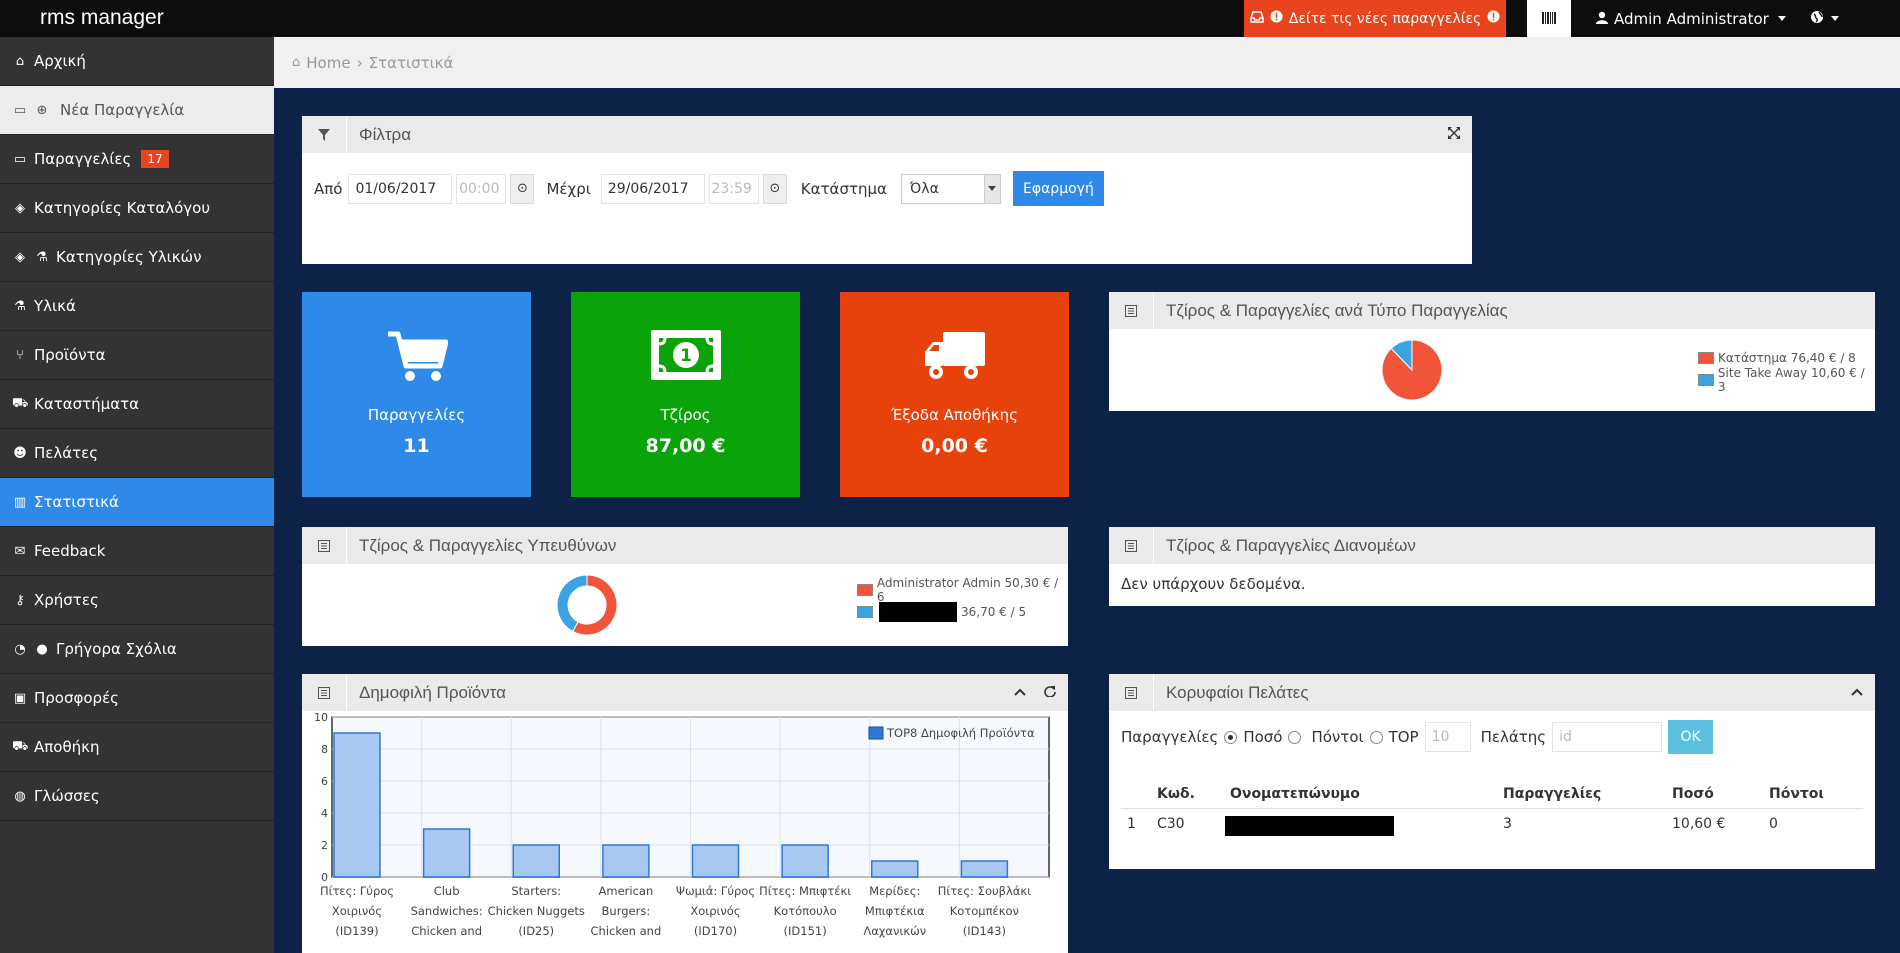 Image resolution: width=1900 pixels, height=953 pixels. I want to click on app-brand: rms manager, so click(102, 18).